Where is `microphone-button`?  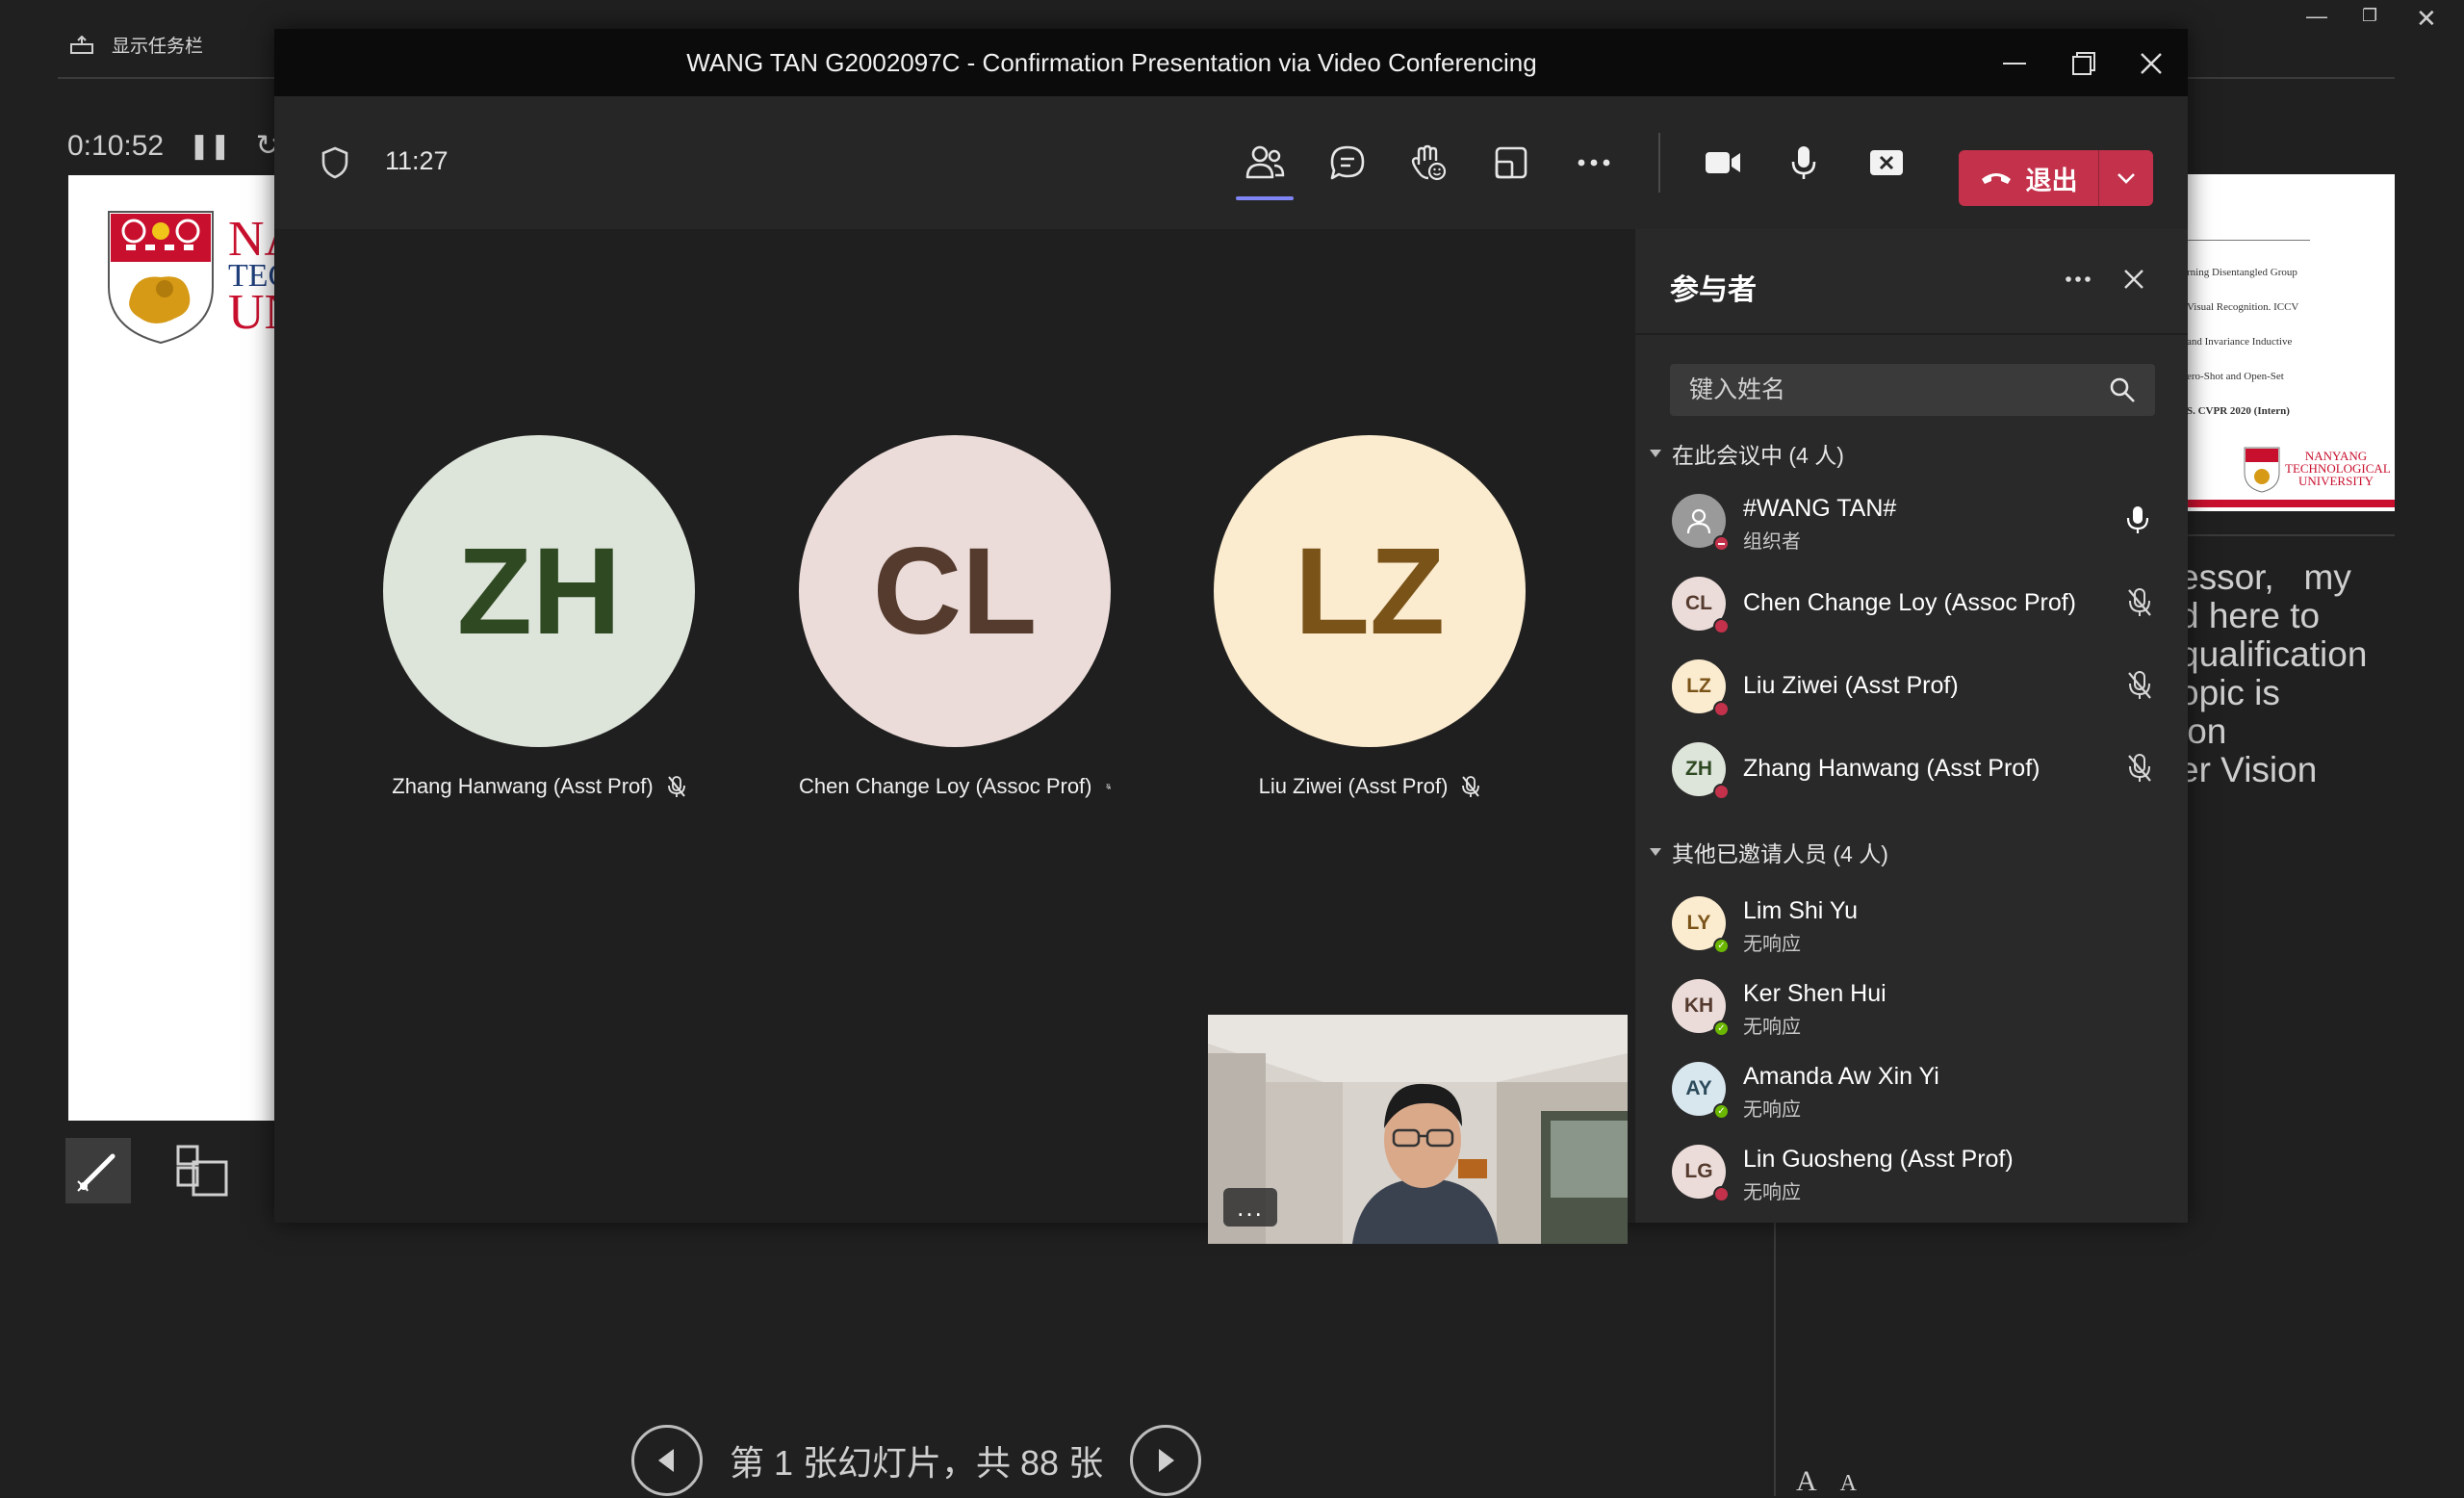 microphone-button is located at coordinates (1804, 163).